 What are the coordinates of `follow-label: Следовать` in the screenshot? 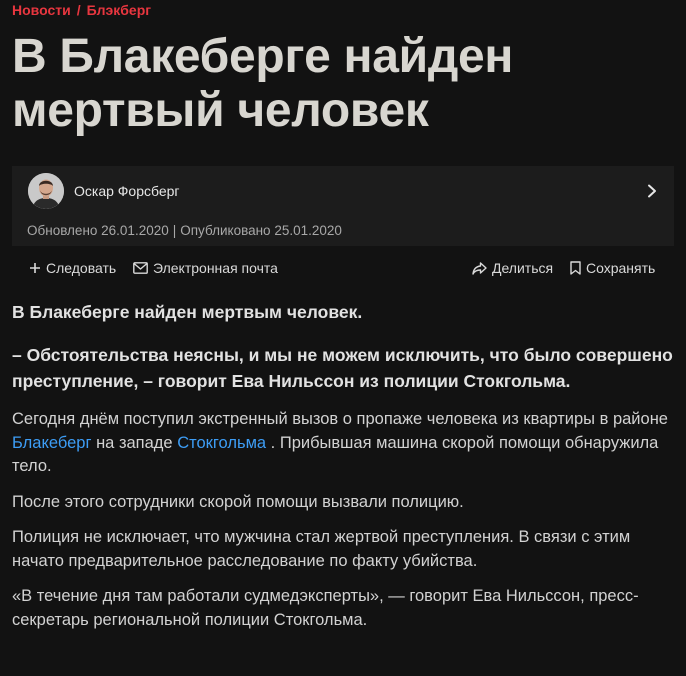 It's located at (81, 268).